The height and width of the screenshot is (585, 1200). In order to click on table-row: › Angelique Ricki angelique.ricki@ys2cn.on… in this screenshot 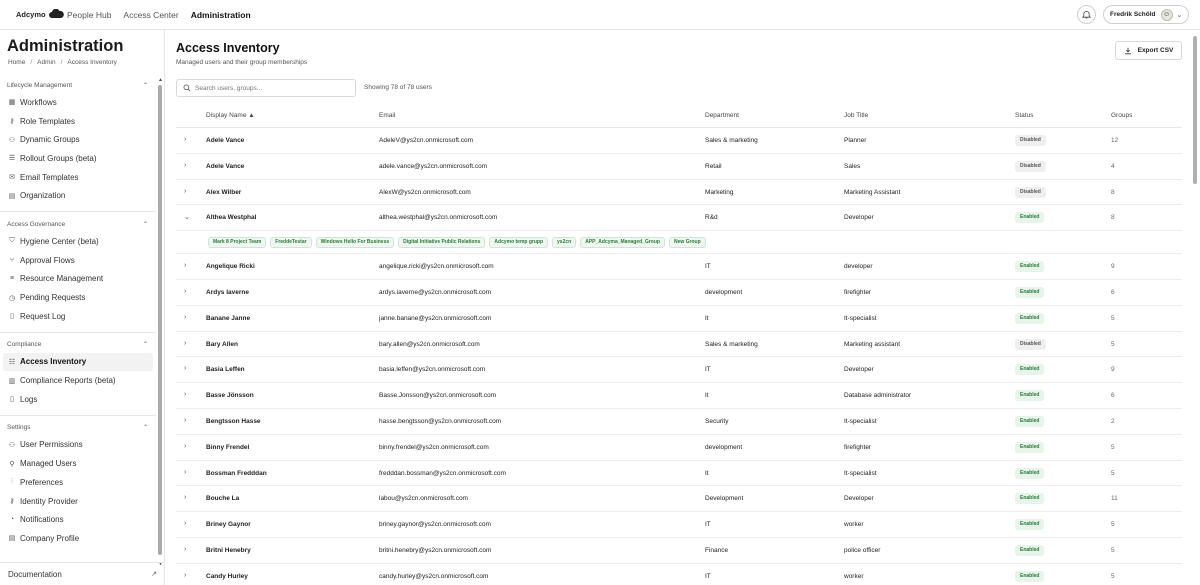, I will do `click(679, 267)`.